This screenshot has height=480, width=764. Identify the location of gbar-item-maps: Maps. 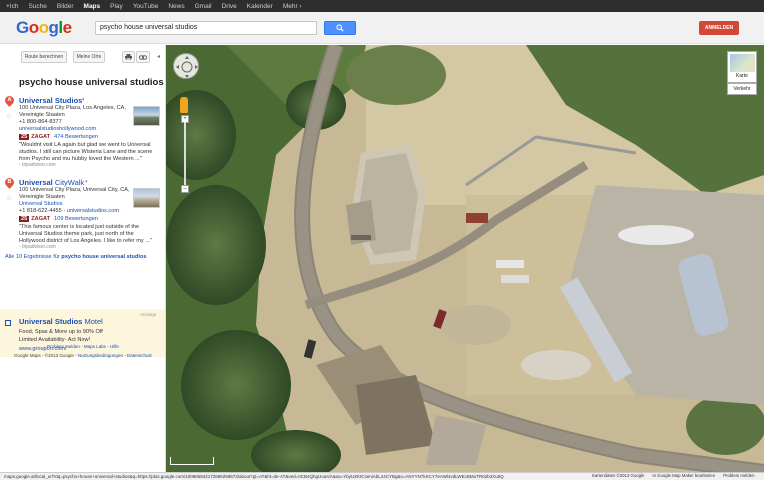
(92, 6).